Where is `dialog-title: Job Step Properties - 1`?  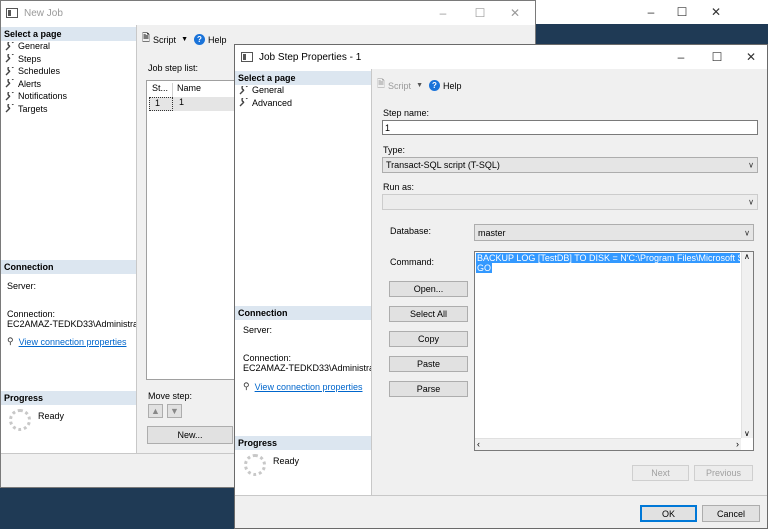 dialog-title: Job Step Properties - 1 is located at coordinates (310, 57).